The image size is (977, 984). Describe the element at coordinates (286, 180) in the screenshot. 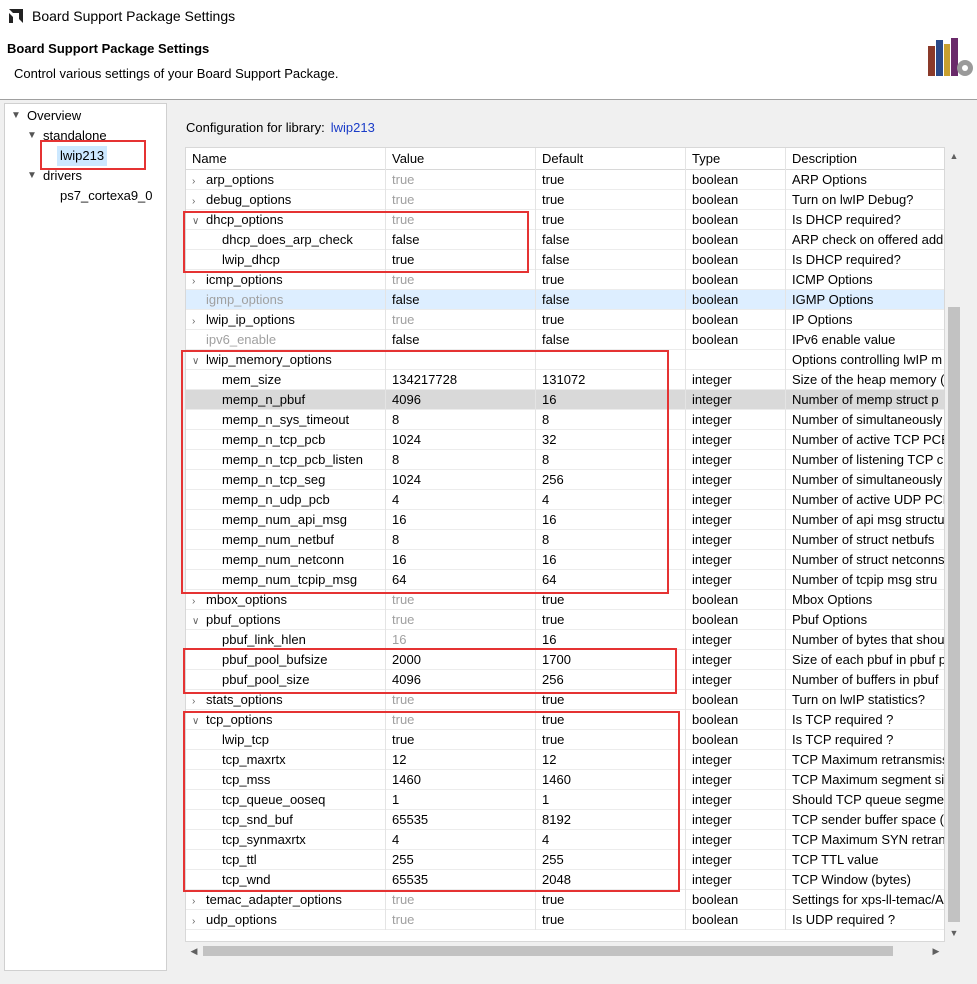

I see `cell-name: › arp_options` at that location.